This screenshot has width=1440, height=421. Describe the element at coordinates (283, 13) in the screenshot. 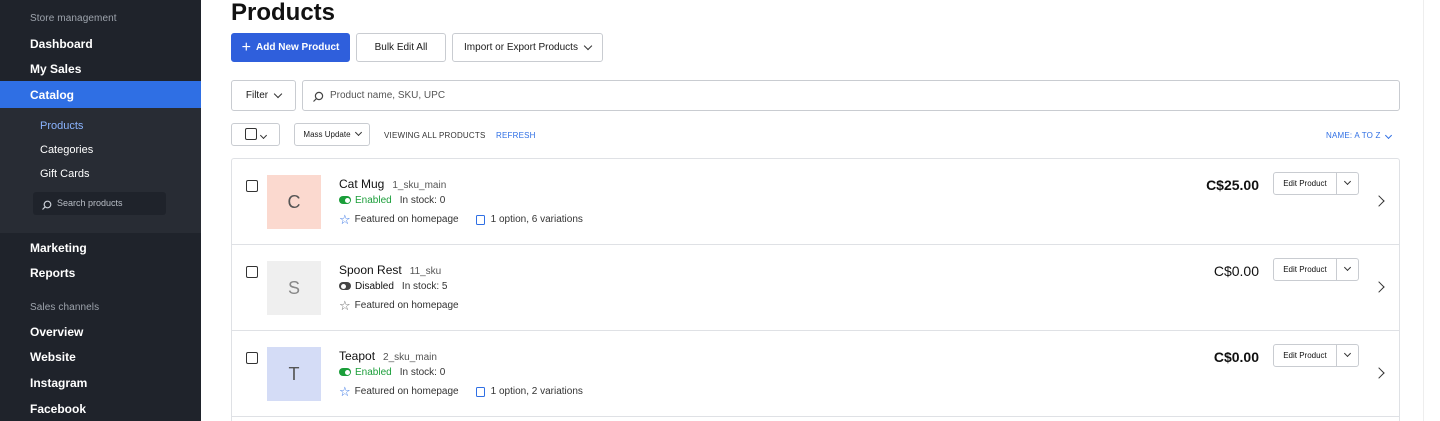

I see `page-title: Products` at that location.